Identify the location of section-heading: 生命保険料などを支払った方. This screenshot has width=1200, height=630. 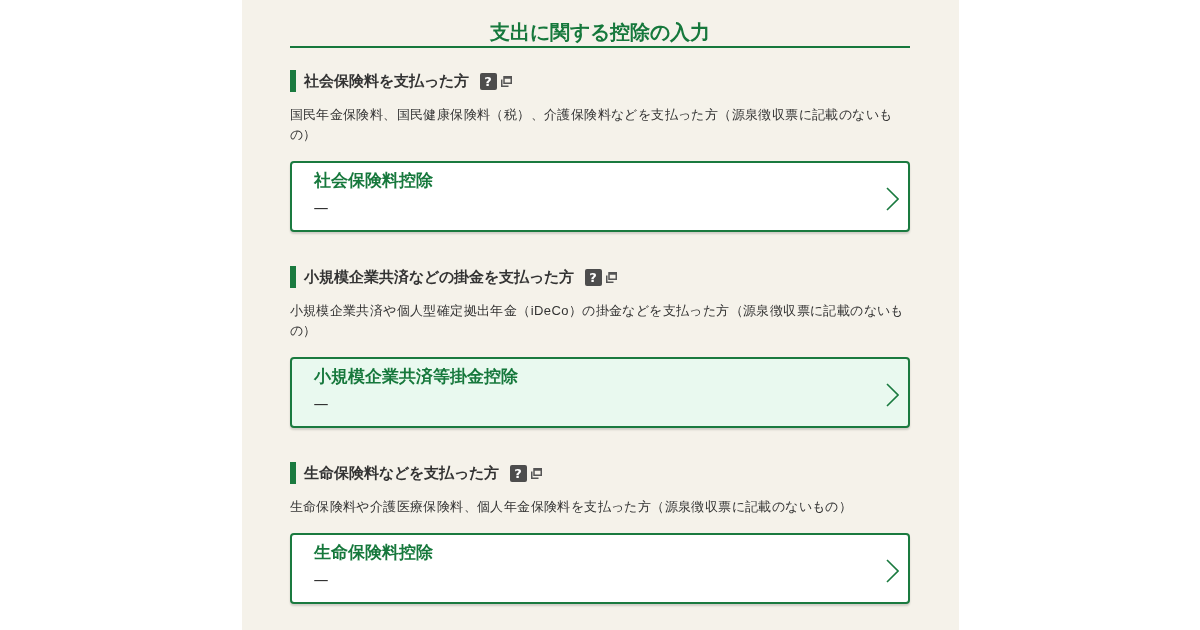
(394, 473).